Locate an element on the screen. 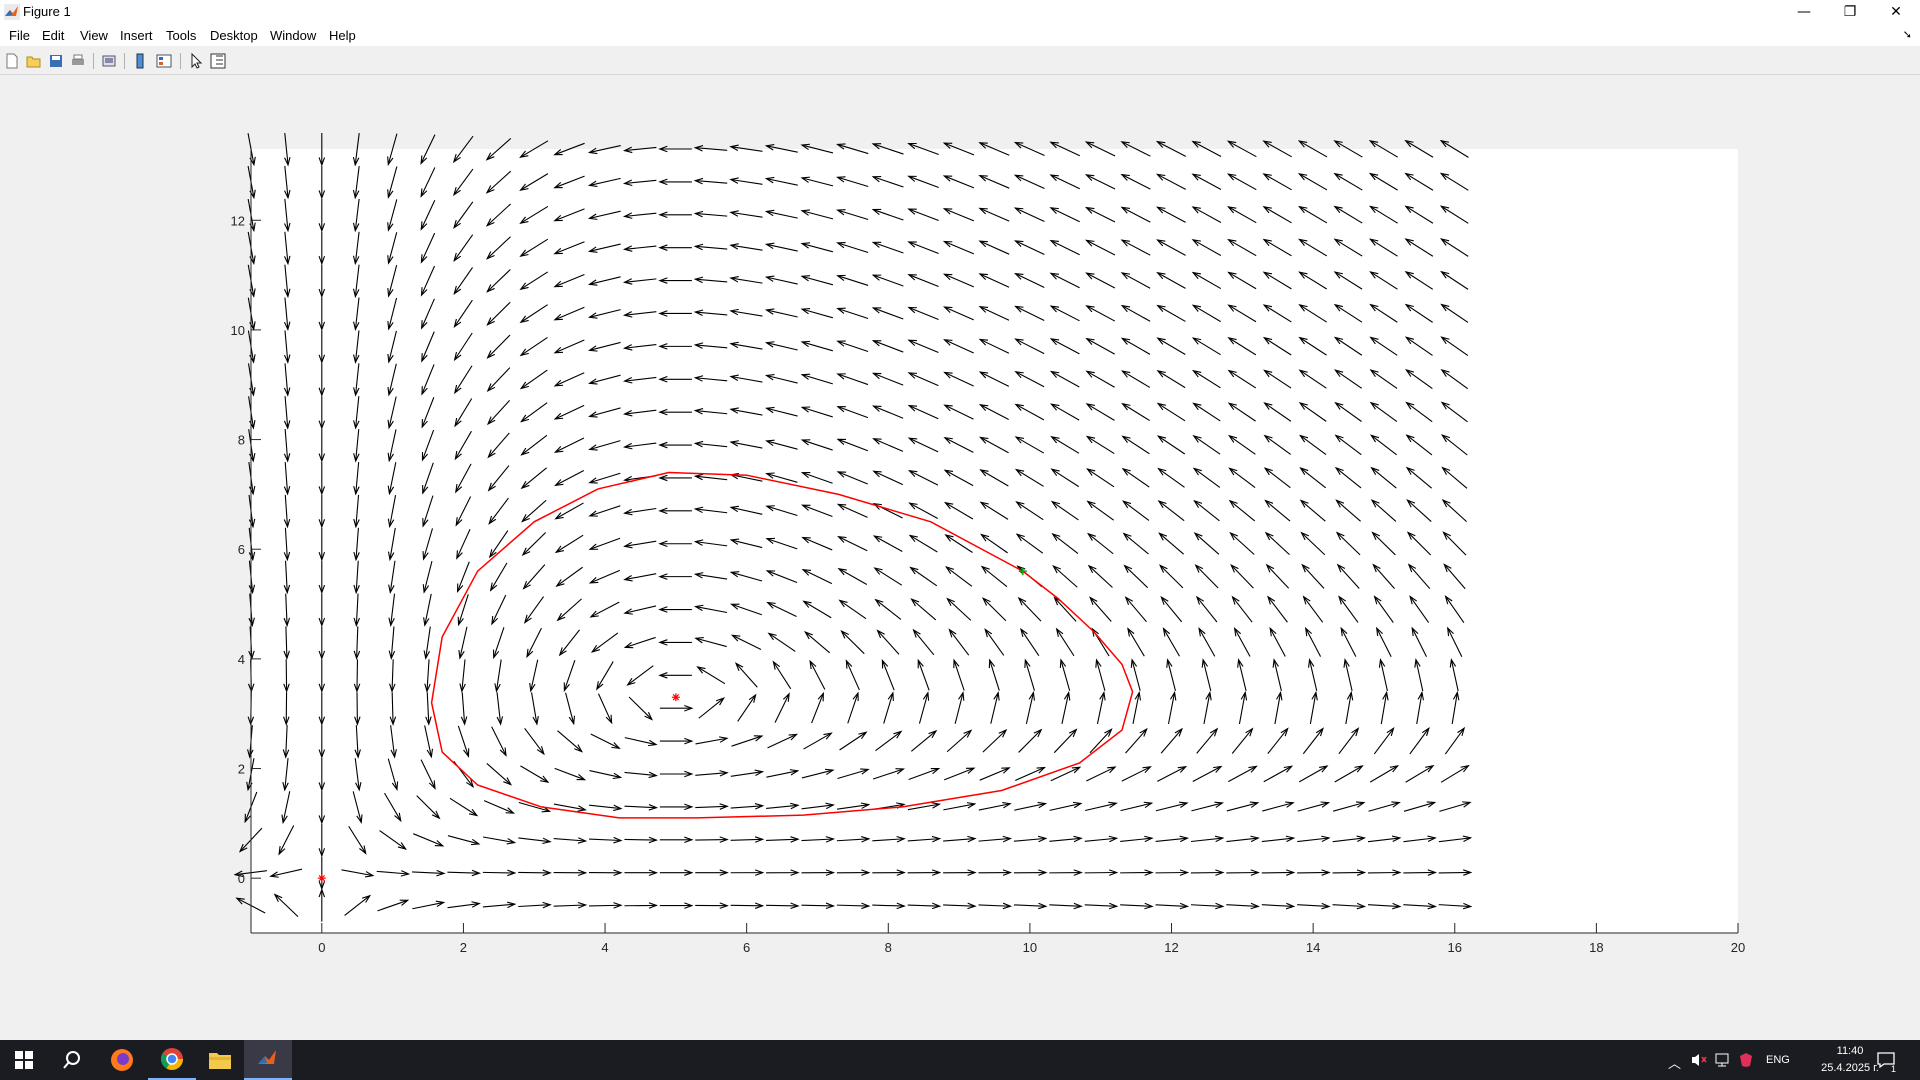 The image size is (1920, 1080). search-icon is located at coordinates (71, 1060).